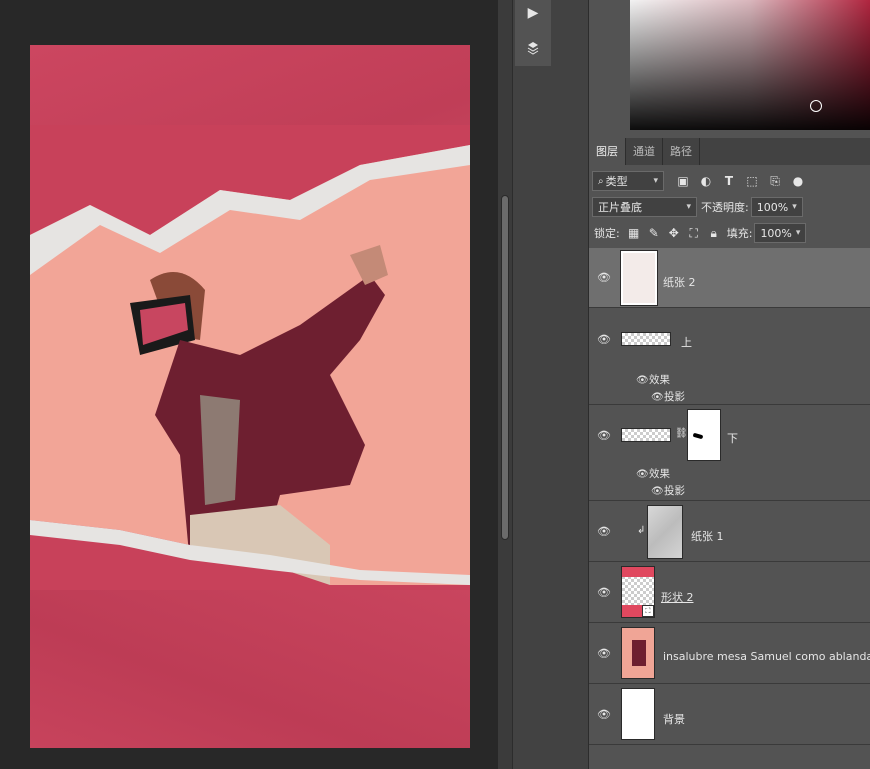 This screenshot has height=769, width=870. I want to click on paper-bottom-image, so click(250, 669).